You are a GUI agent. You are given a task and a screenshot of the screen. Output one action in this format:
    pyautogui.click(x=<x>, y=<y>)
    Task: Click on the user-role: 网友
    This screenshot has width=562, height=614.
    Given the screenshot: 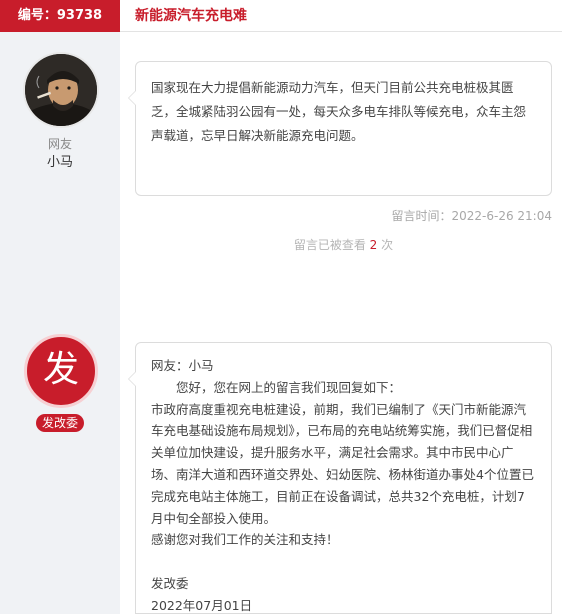 What is the action you would take?
    pyautogui.click(x=59, y=144)
    